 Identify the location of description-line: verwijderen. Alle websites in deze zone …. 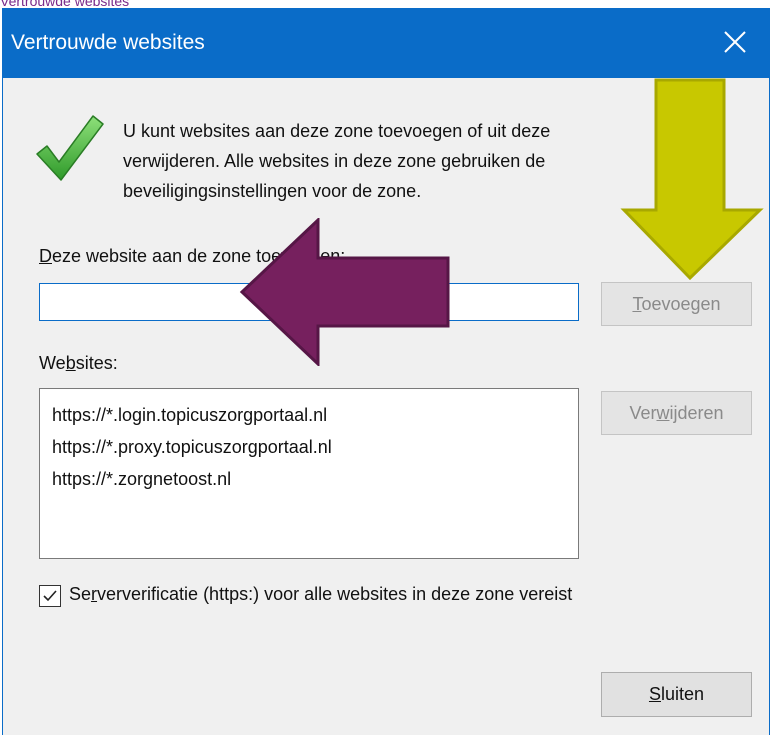
(334, 161).